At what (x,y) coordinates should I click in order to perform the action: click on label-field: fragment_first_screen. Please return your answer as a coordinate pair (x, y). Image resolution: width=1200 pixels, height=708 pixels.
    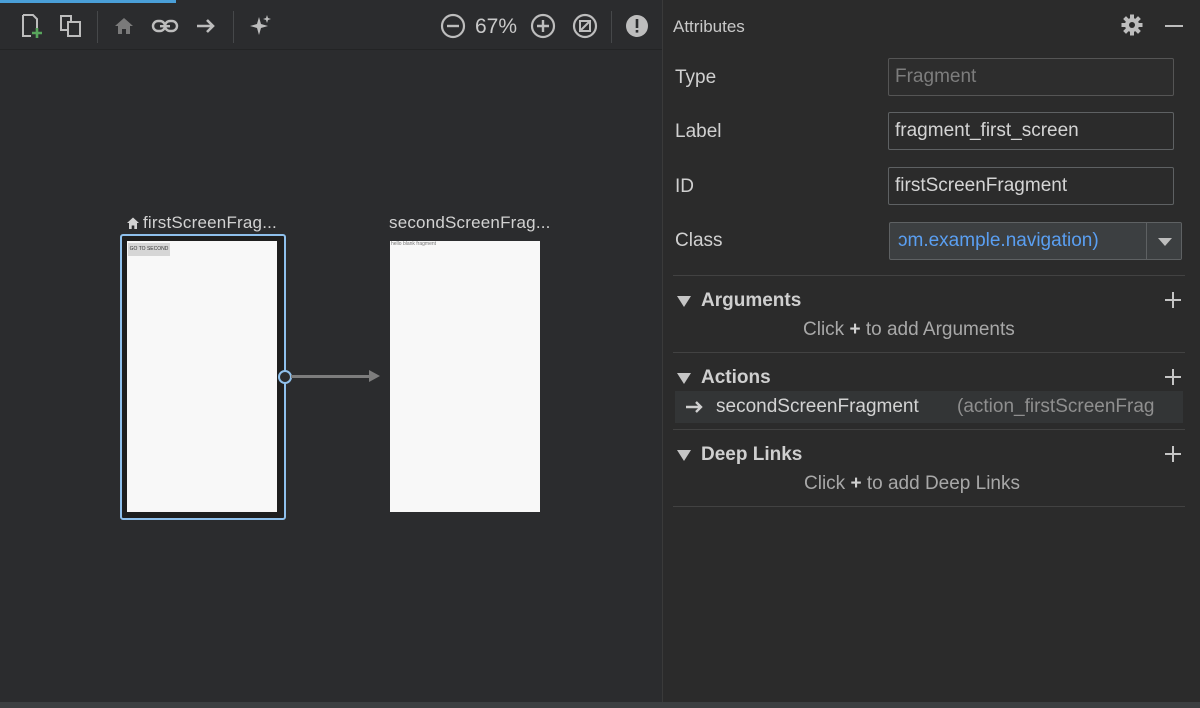
    Looking at the image, I should click on (1031, 131).